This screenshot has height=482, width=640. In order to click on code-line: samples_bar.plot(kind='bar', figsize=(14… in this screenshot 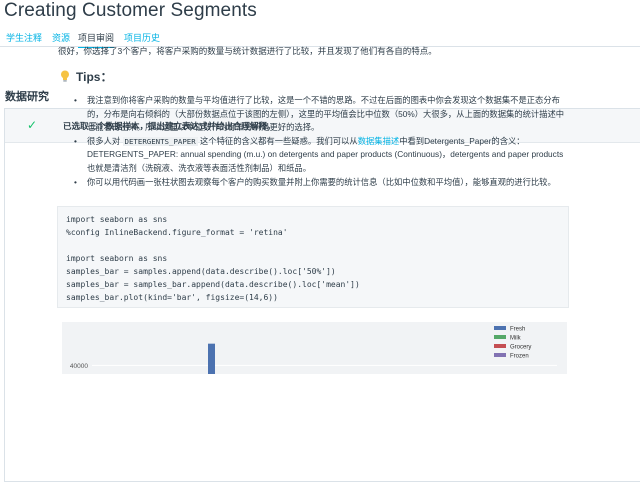, I will do `click(172, 297)`.